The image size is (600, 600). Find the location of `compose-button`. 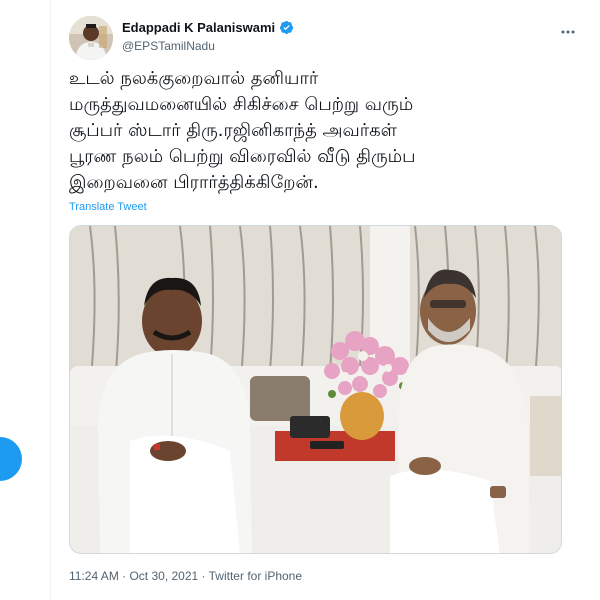

compose-button is located at coordinates (11, 459).